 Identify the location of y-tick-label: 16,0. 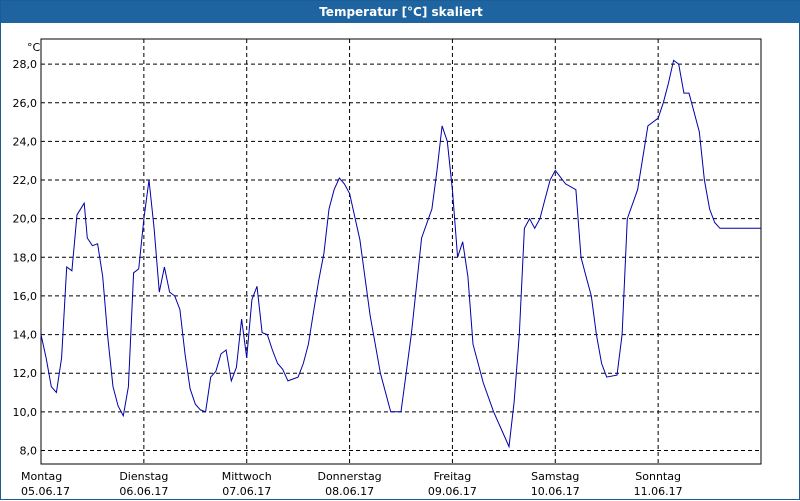
(25, 296).